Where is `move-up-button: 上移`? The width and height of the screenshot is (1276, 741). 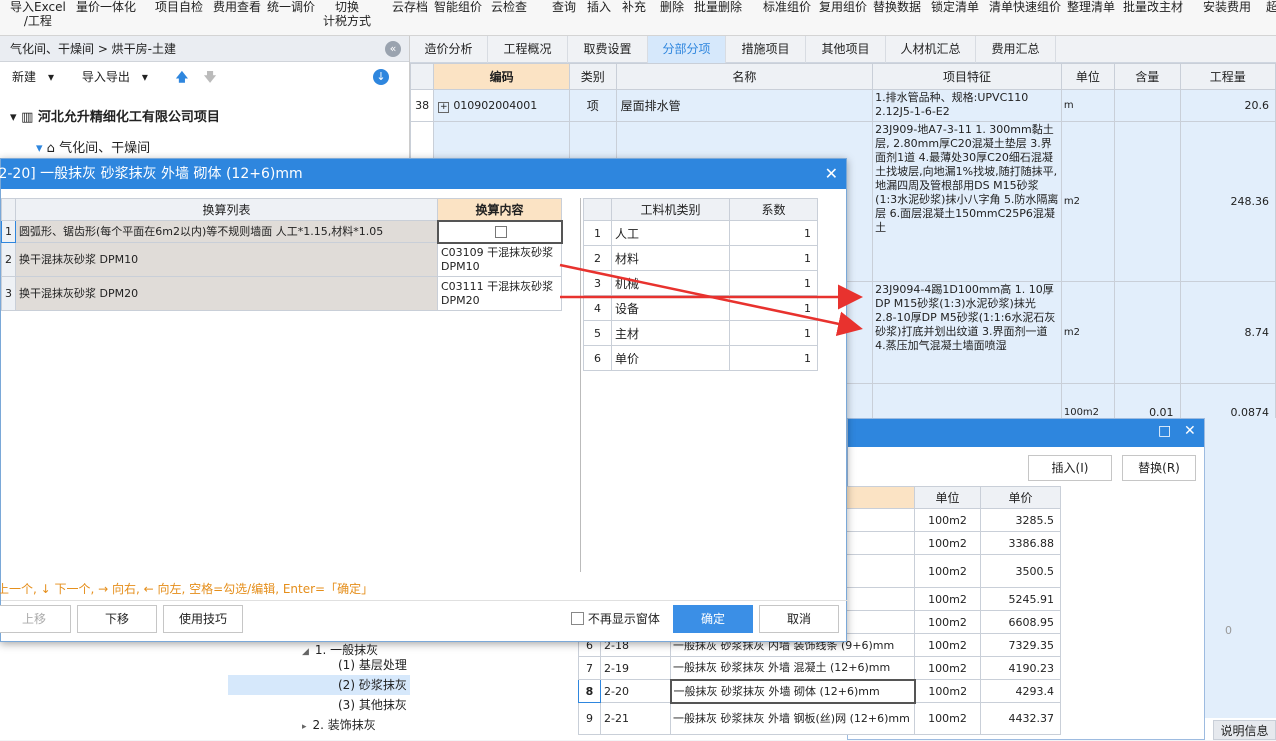
move-up-button: 上移 is located at coordinates (35, 619).